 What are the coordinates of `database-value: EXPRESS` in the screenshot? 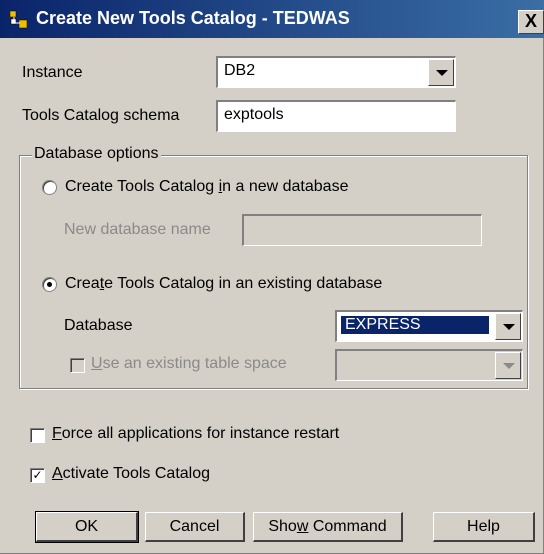 It's located at (415, 325).